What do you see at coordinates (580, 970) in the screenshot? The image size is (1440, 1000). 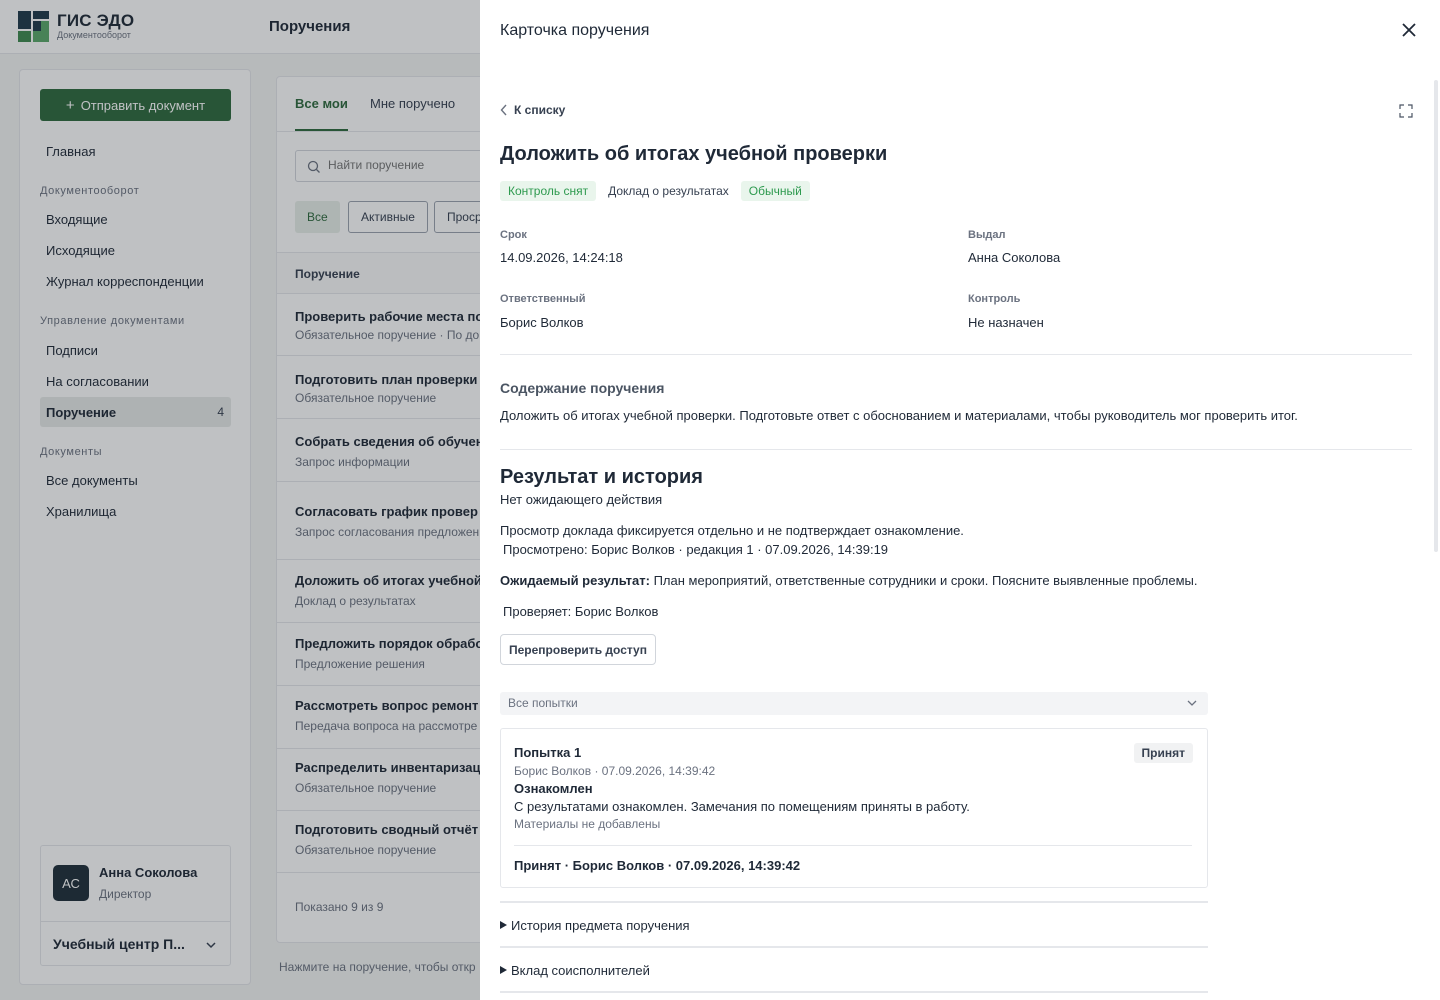 I see `section-label: Вклад соисполнителей` at bounding box center [580, 970].